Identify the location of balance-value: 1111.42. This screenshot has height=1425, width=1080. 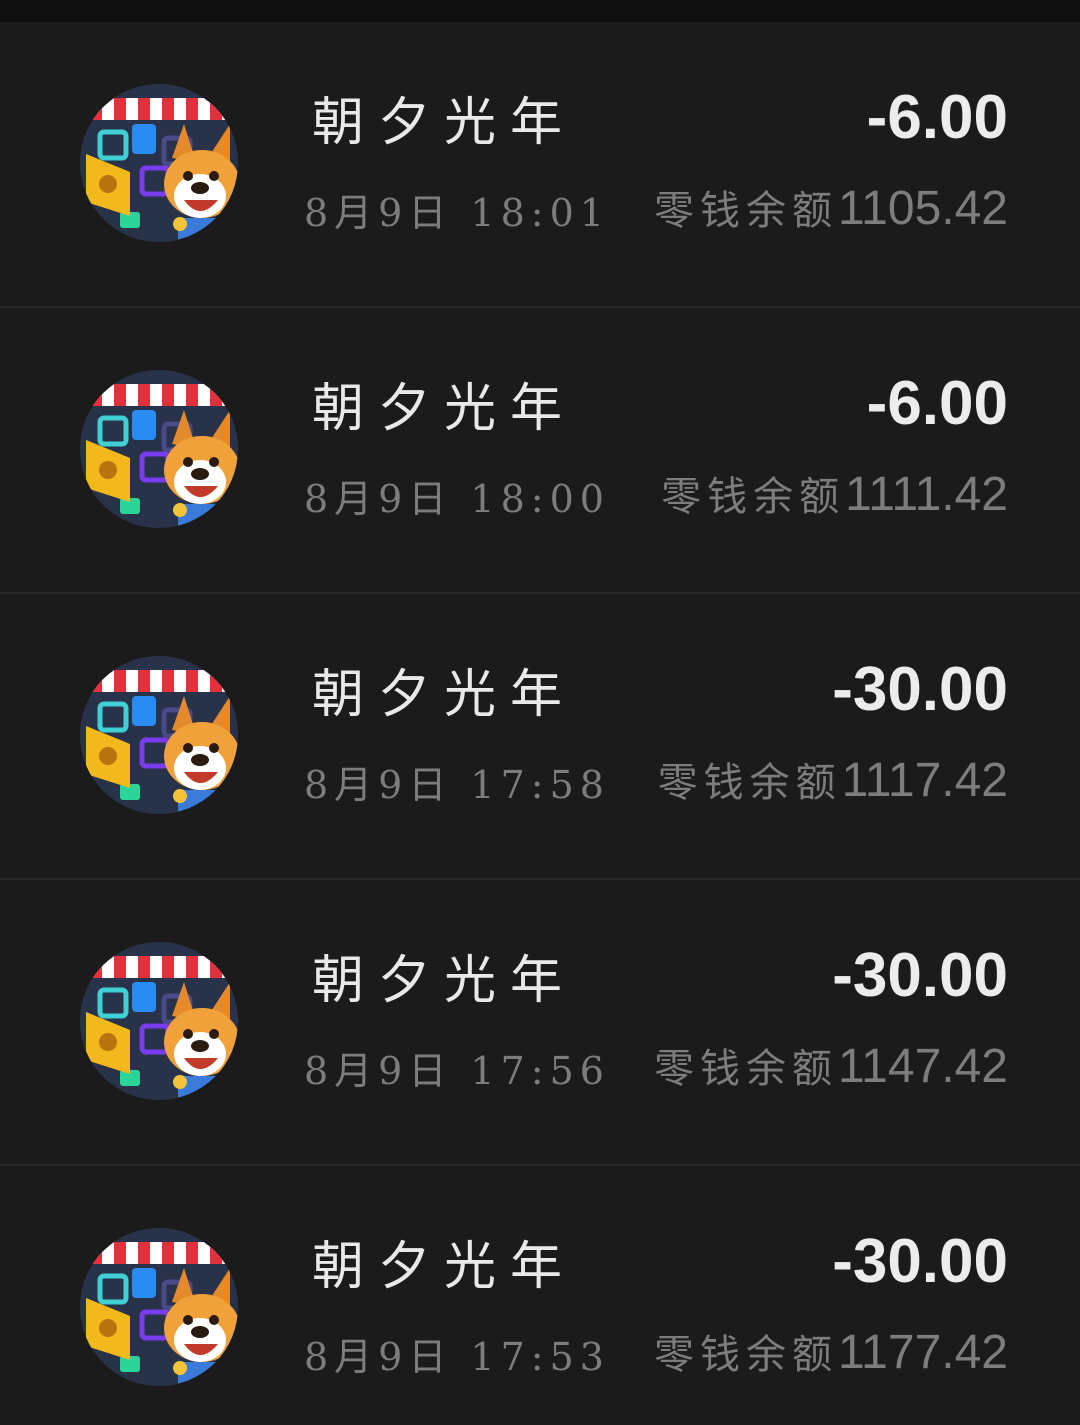
(926, 494).